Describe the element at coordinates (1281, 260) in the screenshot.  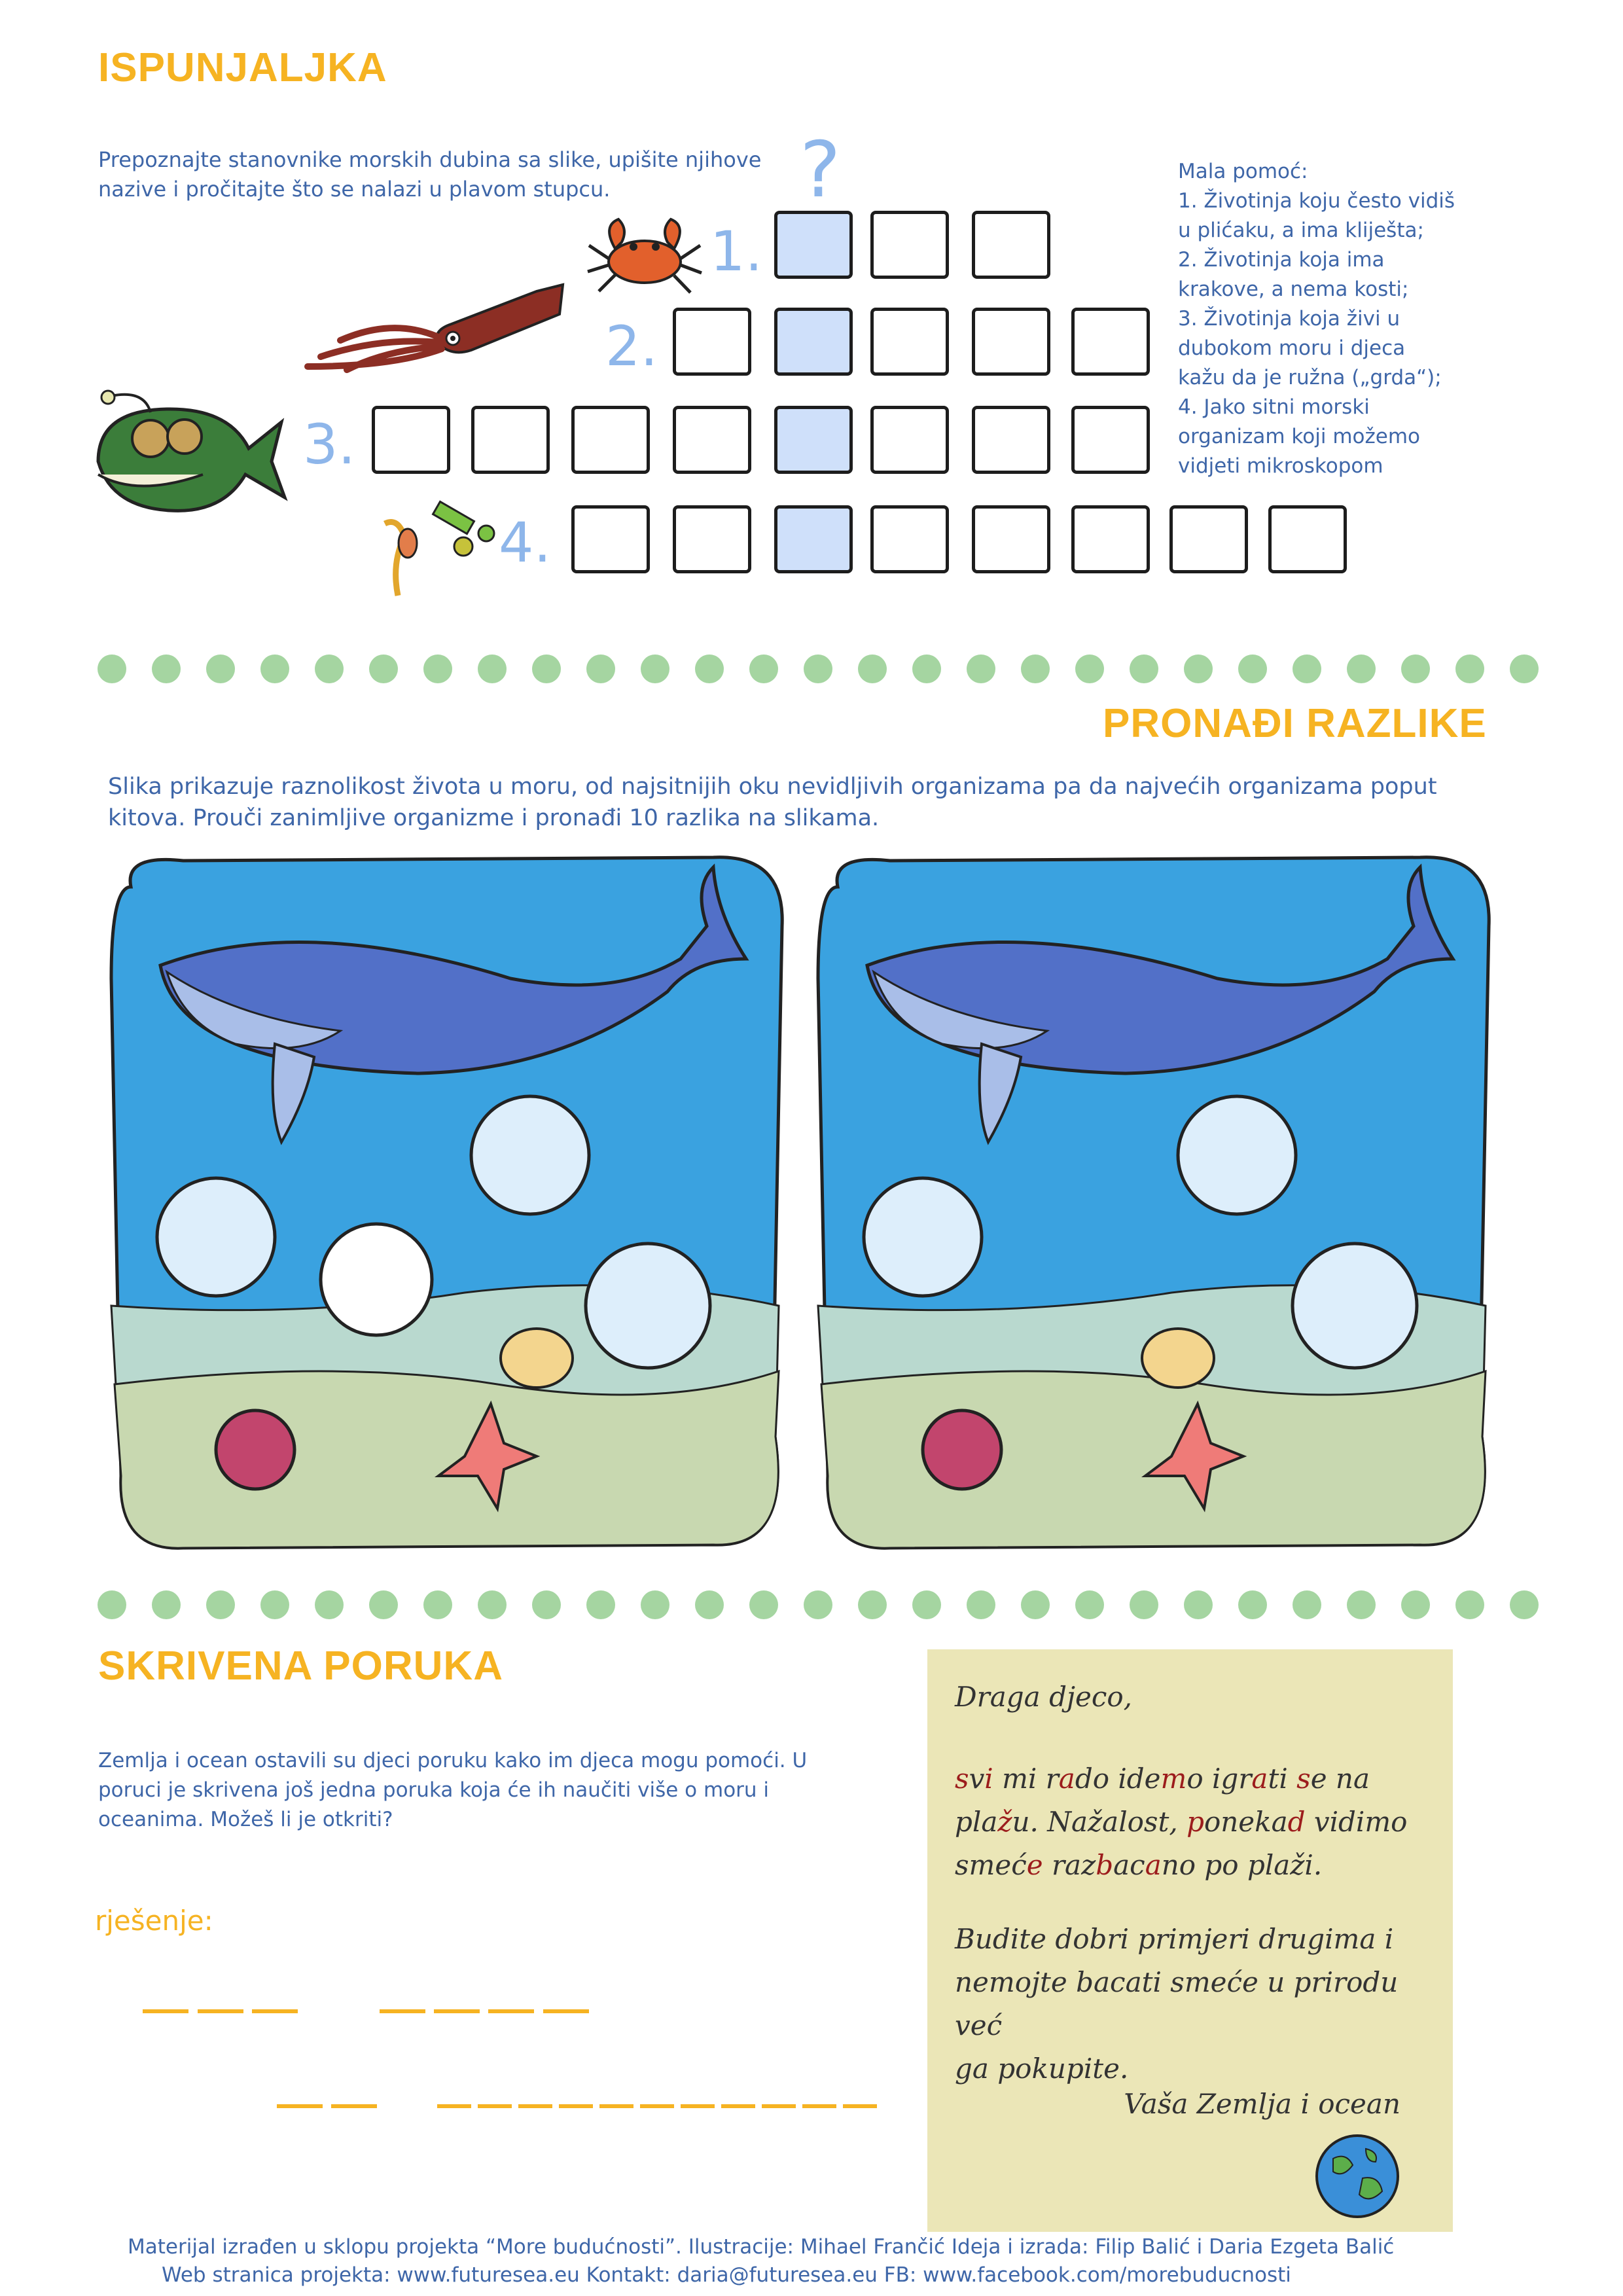
I see `hint-line: 2. Životinja koja ima` at that location.